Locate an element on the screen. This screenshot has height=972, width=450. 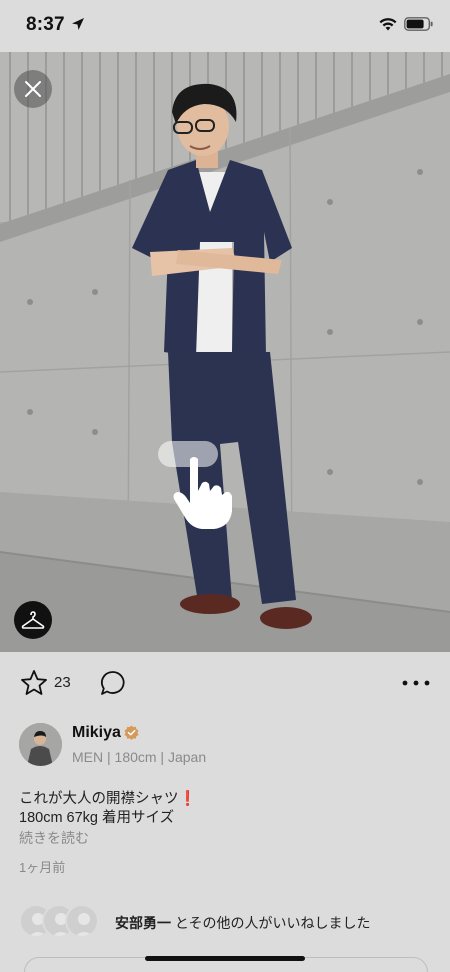
hanger-icon is located at coordinates (33, 620).